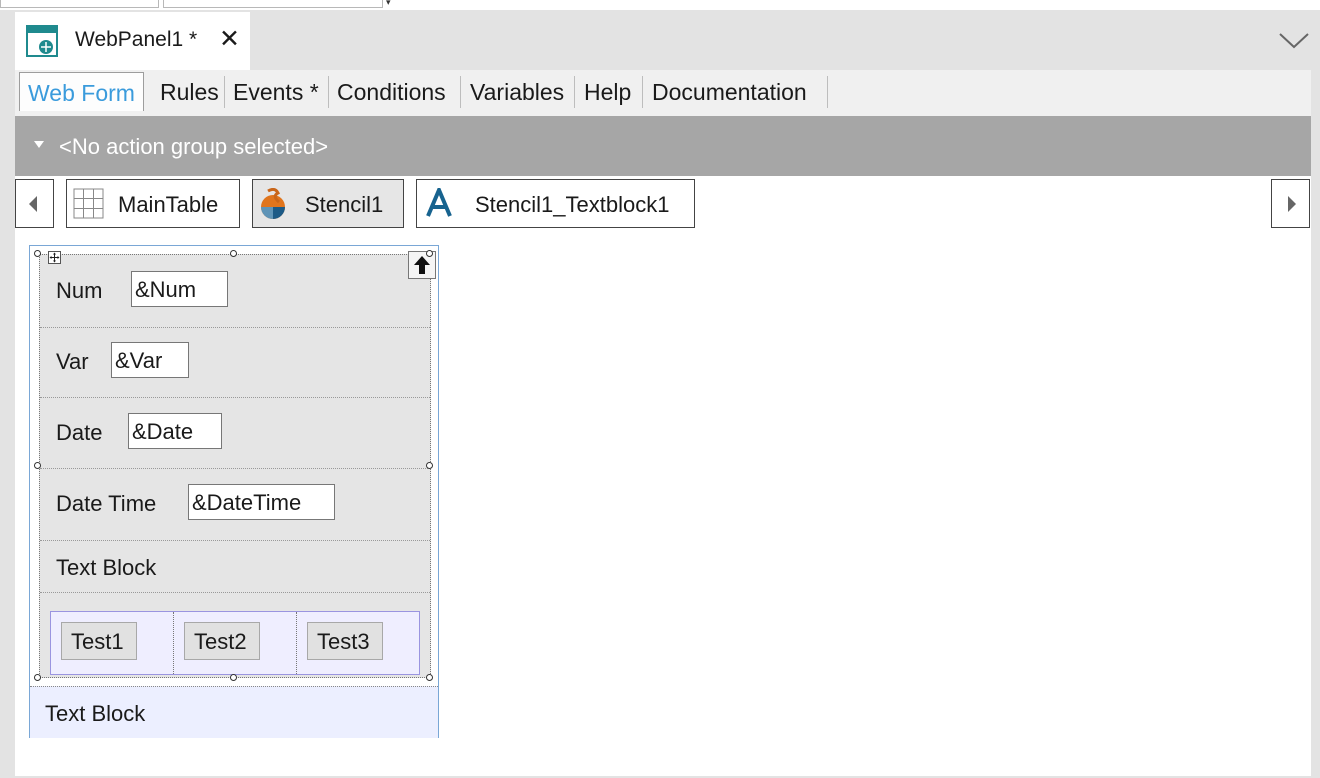 This screenshot has width=1320, height=778. What do you see at coordinates (235, 362) in the screenshot?
I see `form-row-var: Var &Var` at bounding box center [235, 362].